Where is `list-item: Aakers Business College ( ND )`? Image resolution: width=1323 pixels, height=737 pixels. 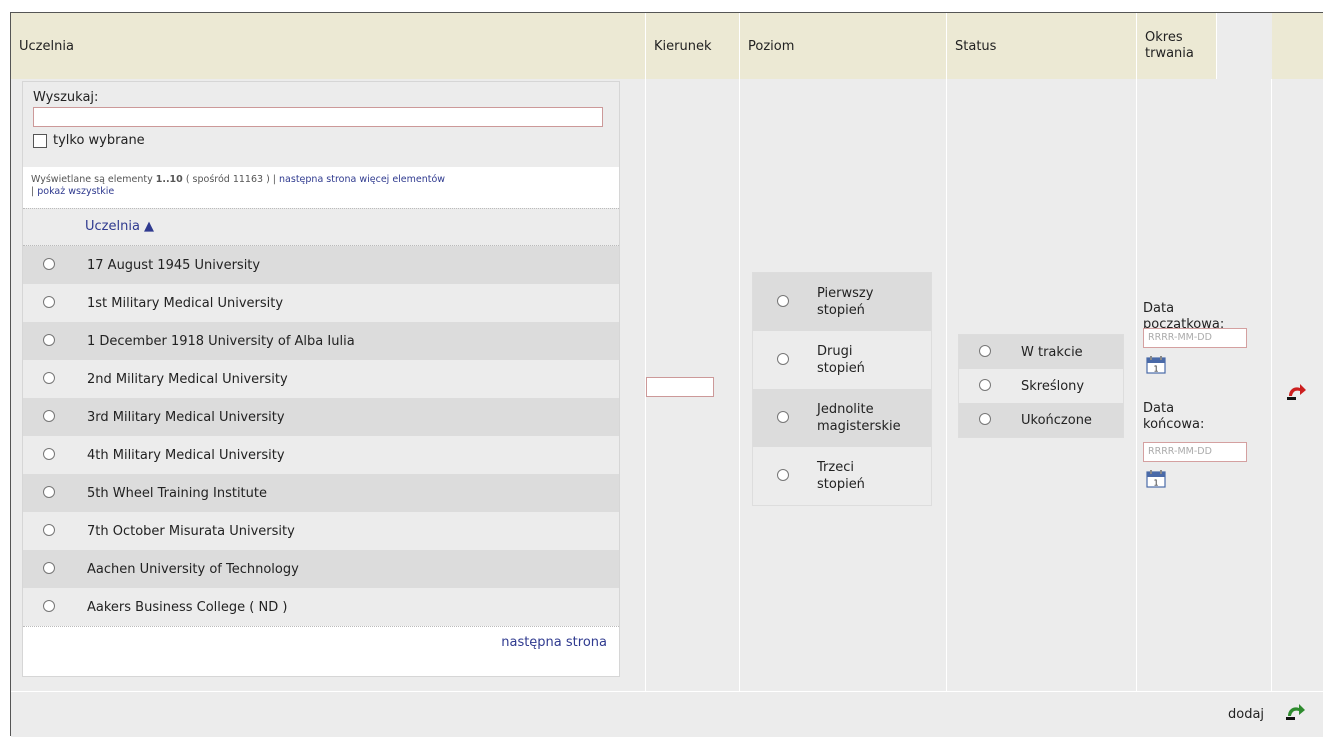 list-item: Aakers Business College ( ND ) is located at coordinates (321, 607).